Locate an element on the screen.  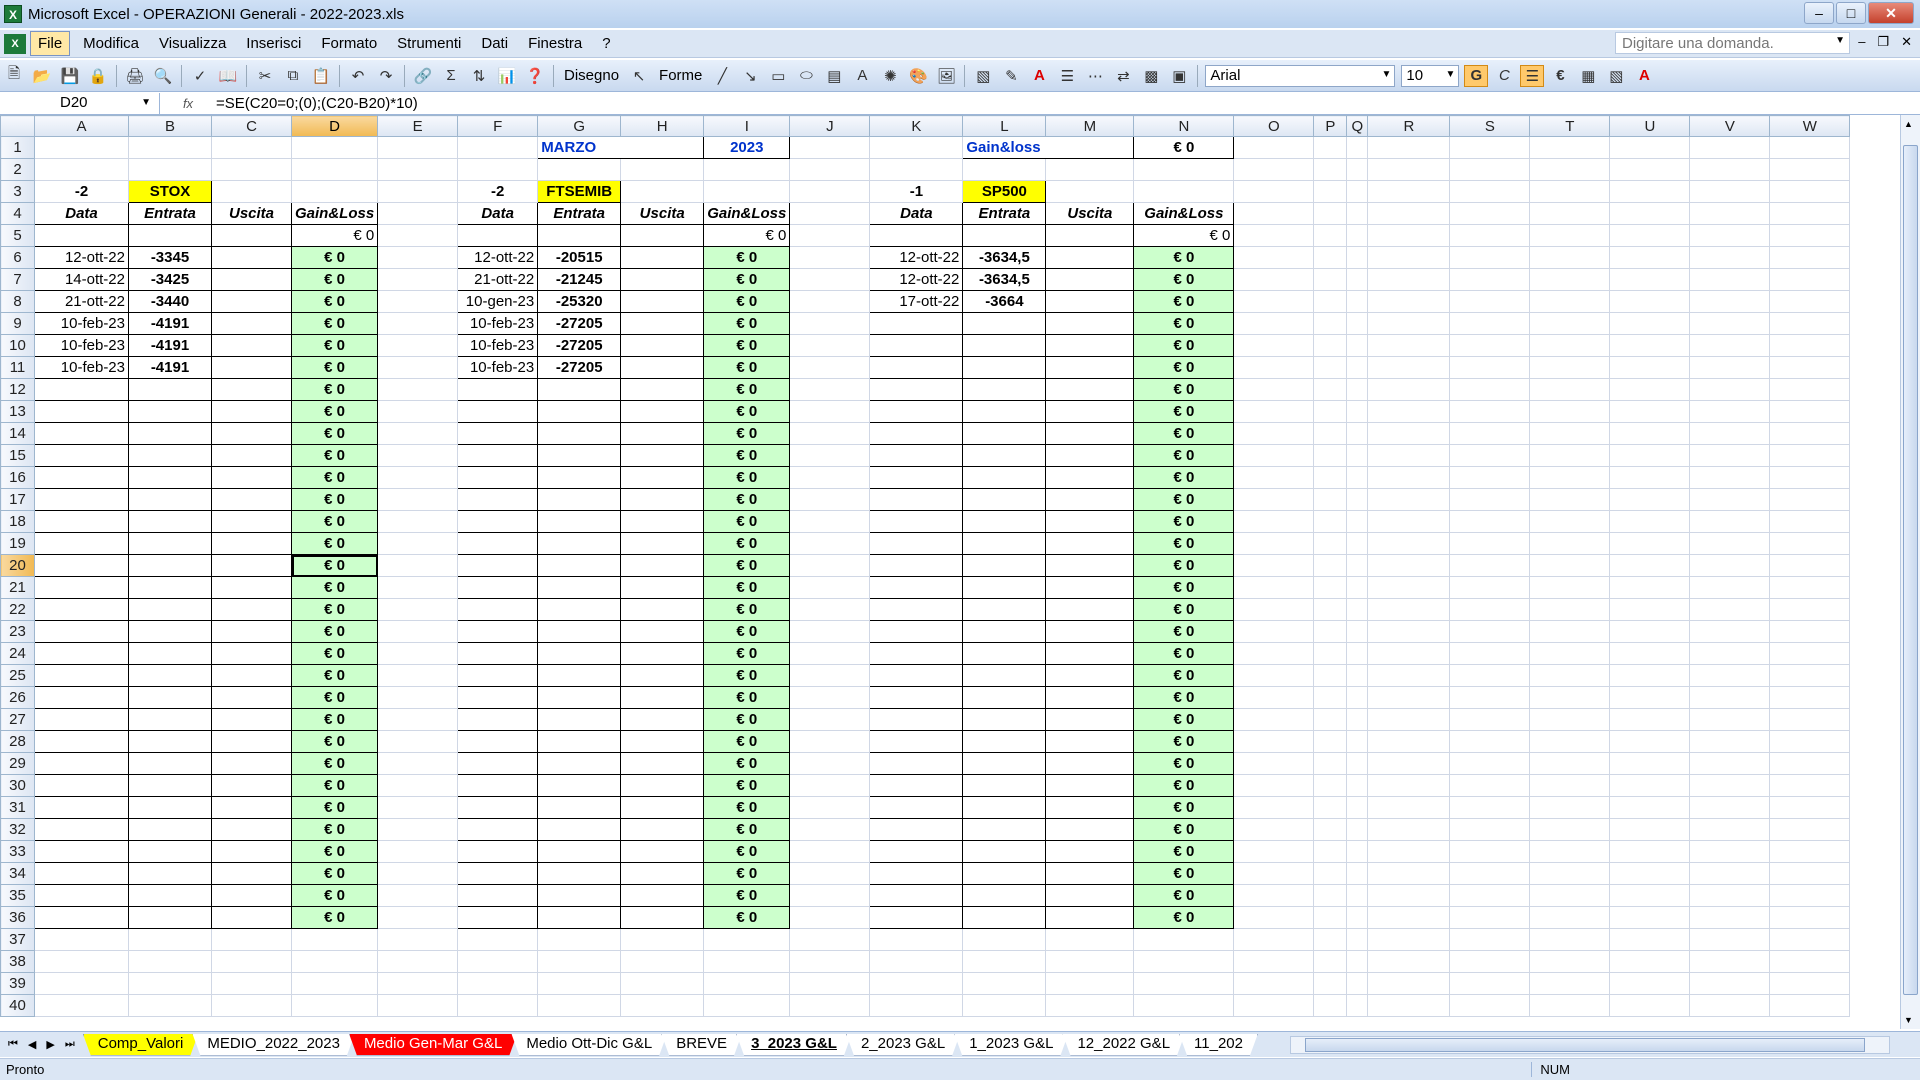
research-icon: 📖 is located at coordinates (228, 76).